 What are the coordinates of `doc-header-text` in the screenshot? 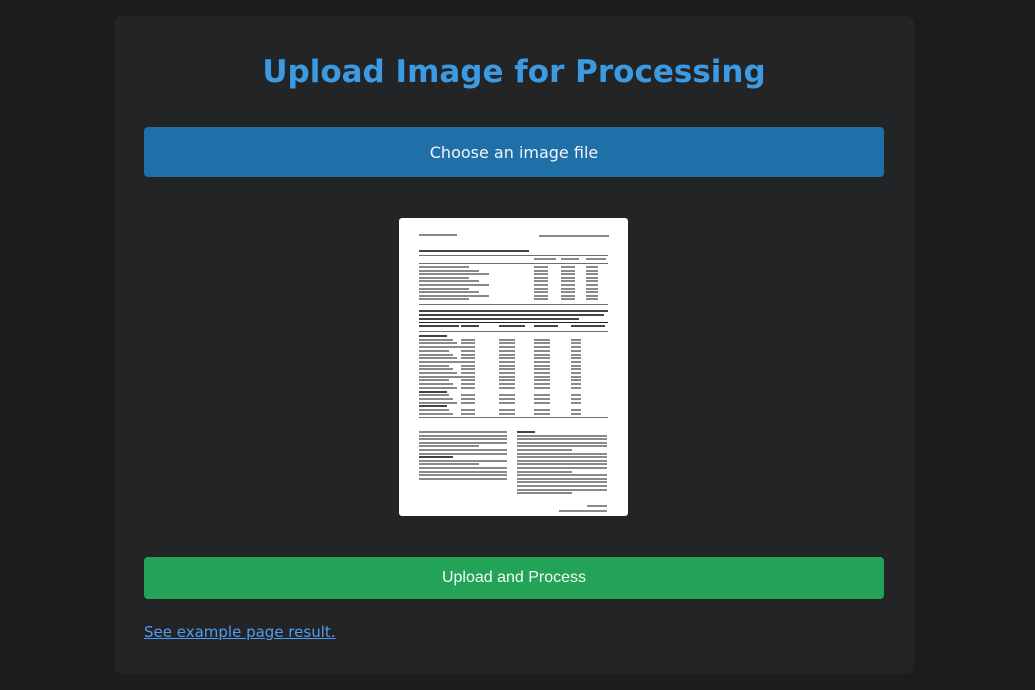 It's located at (574, 236).